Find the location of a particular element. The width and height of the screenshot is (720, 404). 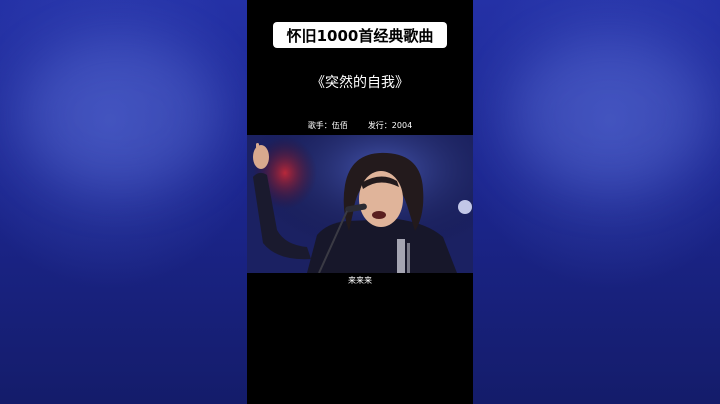

song-meta: 歌手：伍佰 发行：2004 is located at coordinates (360, 125).